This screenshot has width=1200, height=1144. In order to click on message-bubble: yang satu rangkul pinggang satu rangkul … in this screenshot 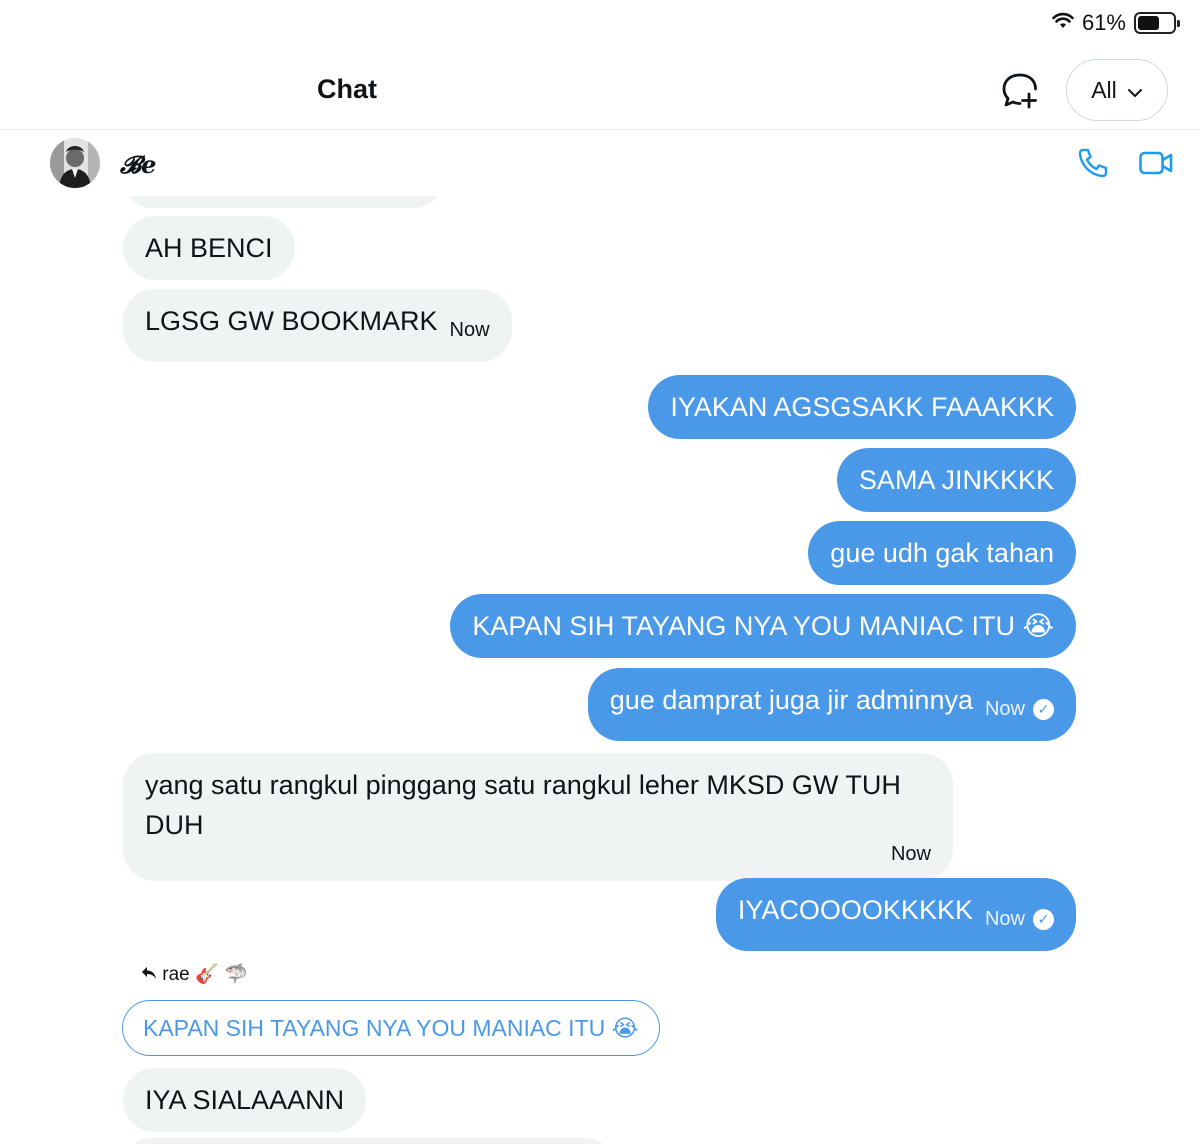, I will do `click(538, 817)`.